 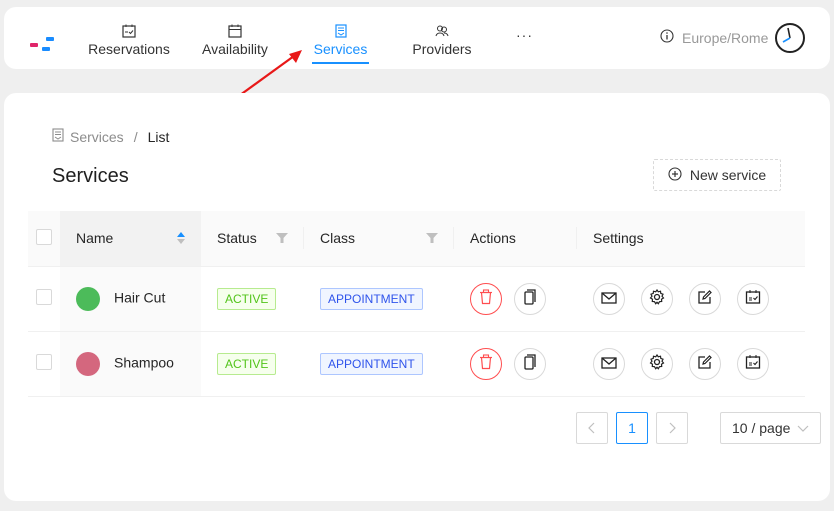 I want to click on column-header-name: Name, so click(x=130, y=239).